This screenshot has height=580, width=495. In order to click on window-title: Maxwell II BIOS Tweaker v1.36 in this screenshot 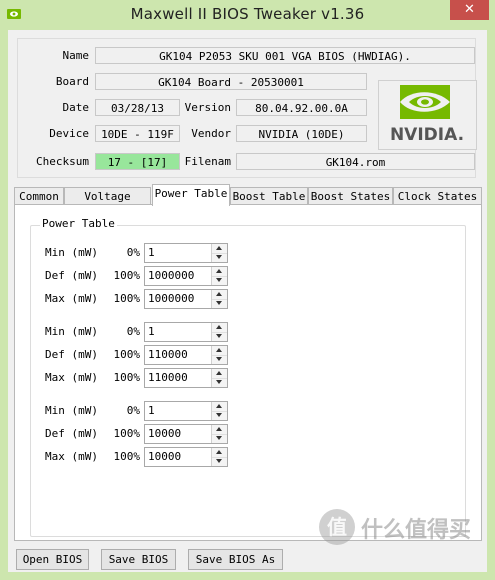, I will do `click(247, 14)`.